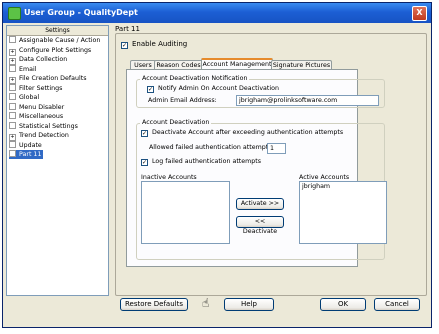 The height and width of the screenshot is (334, 439). Describe the element at coordinates (30, 145) in the screenshot. I see `tree-item-label: Update` at that location.